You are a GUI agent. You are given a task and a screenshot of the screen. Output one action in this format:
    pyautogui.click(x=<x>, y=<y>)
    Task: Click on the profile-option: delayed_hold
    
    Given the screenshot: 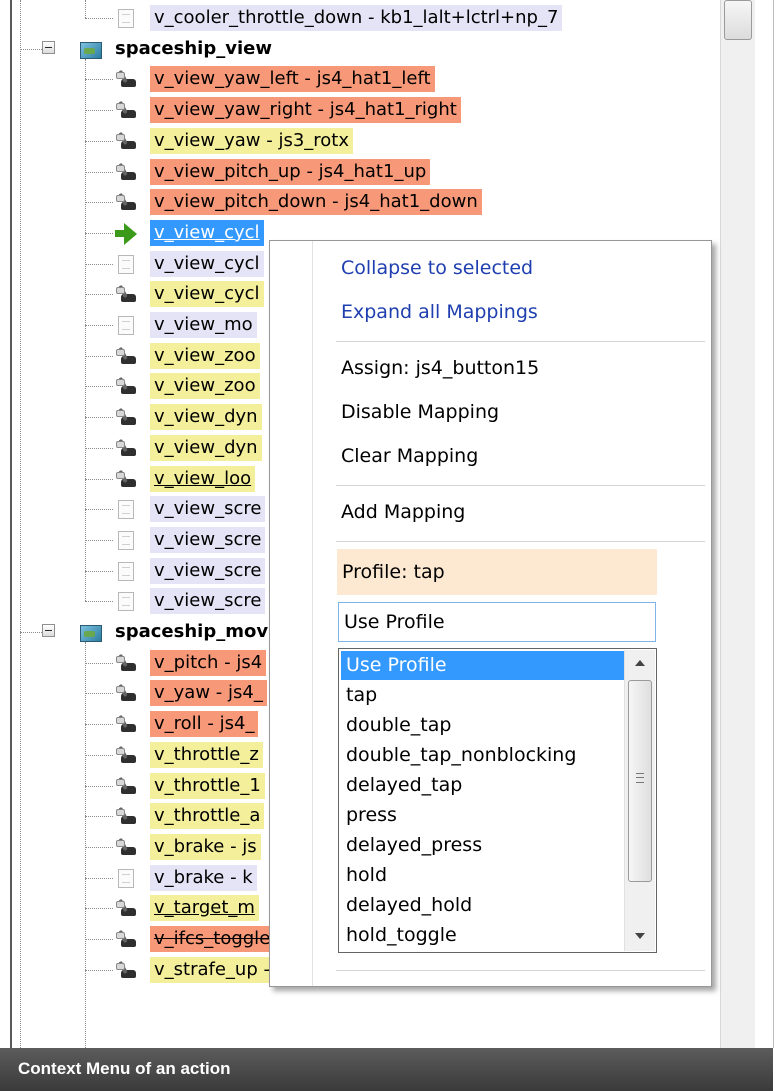 What is the action you would take?
    pyautogui.click(x=483, y=905)
    